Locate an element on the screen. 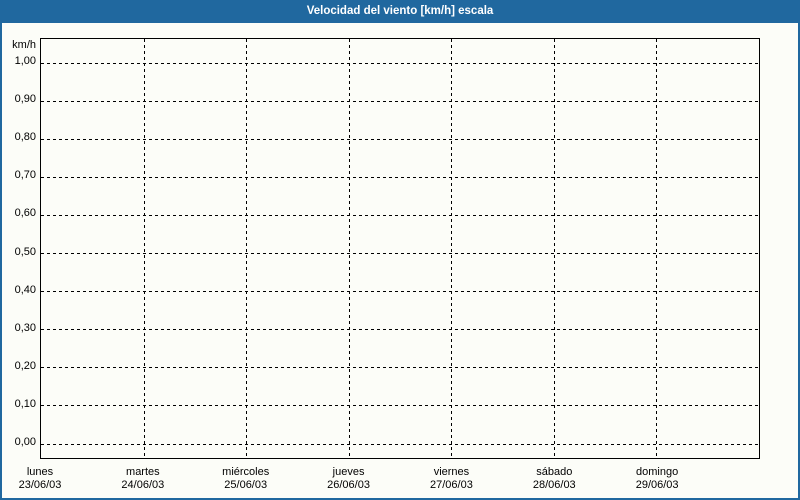 This screenshot has height=500, width=800. x-tick-day: jueves is located at coordinates (348, 472).